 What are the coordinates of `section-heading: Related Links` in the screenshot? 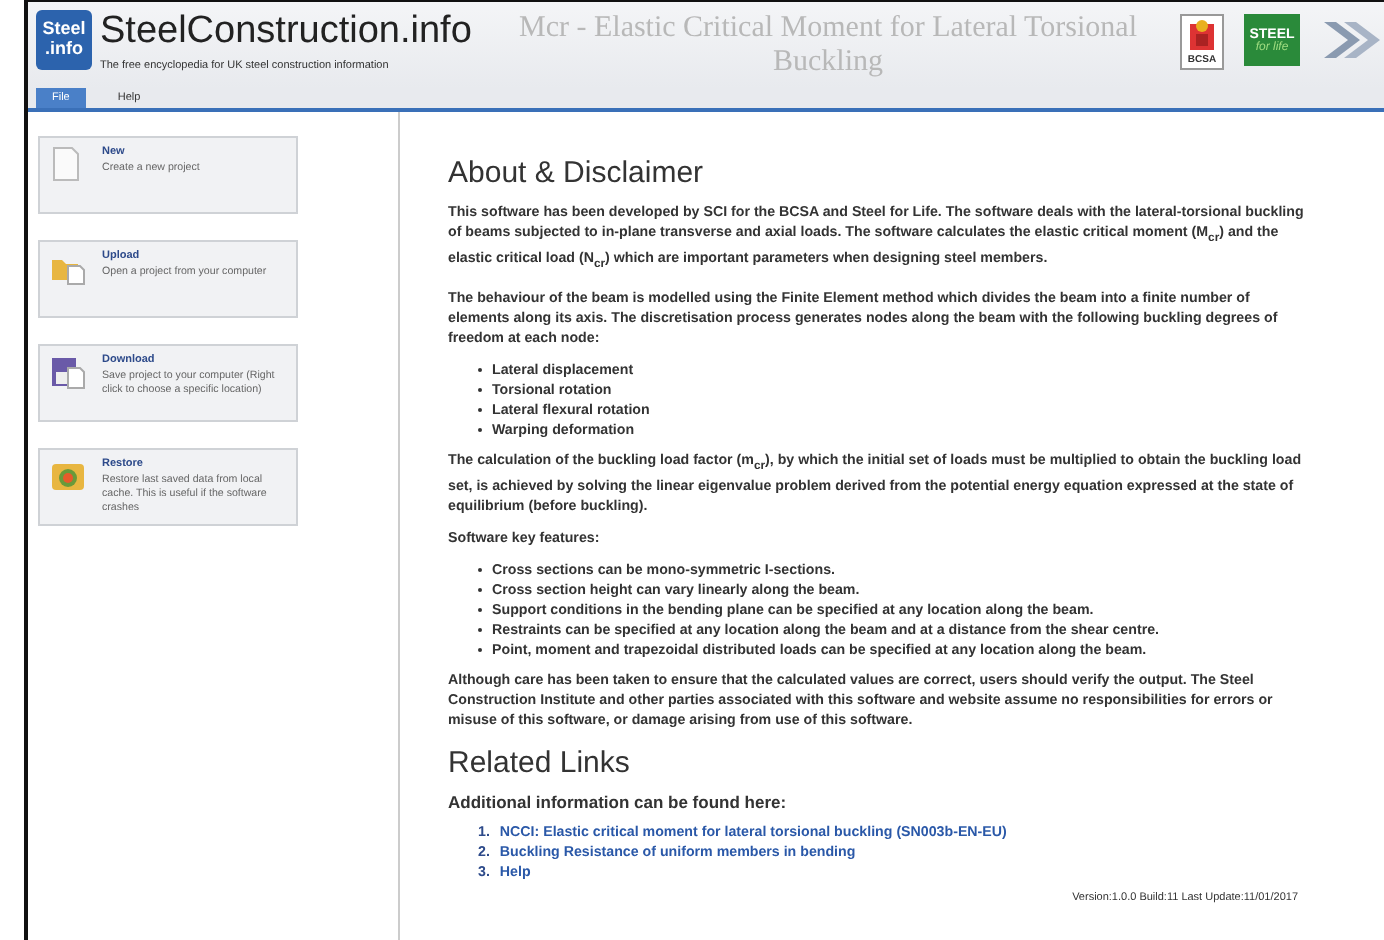 It's located at (540, 763).